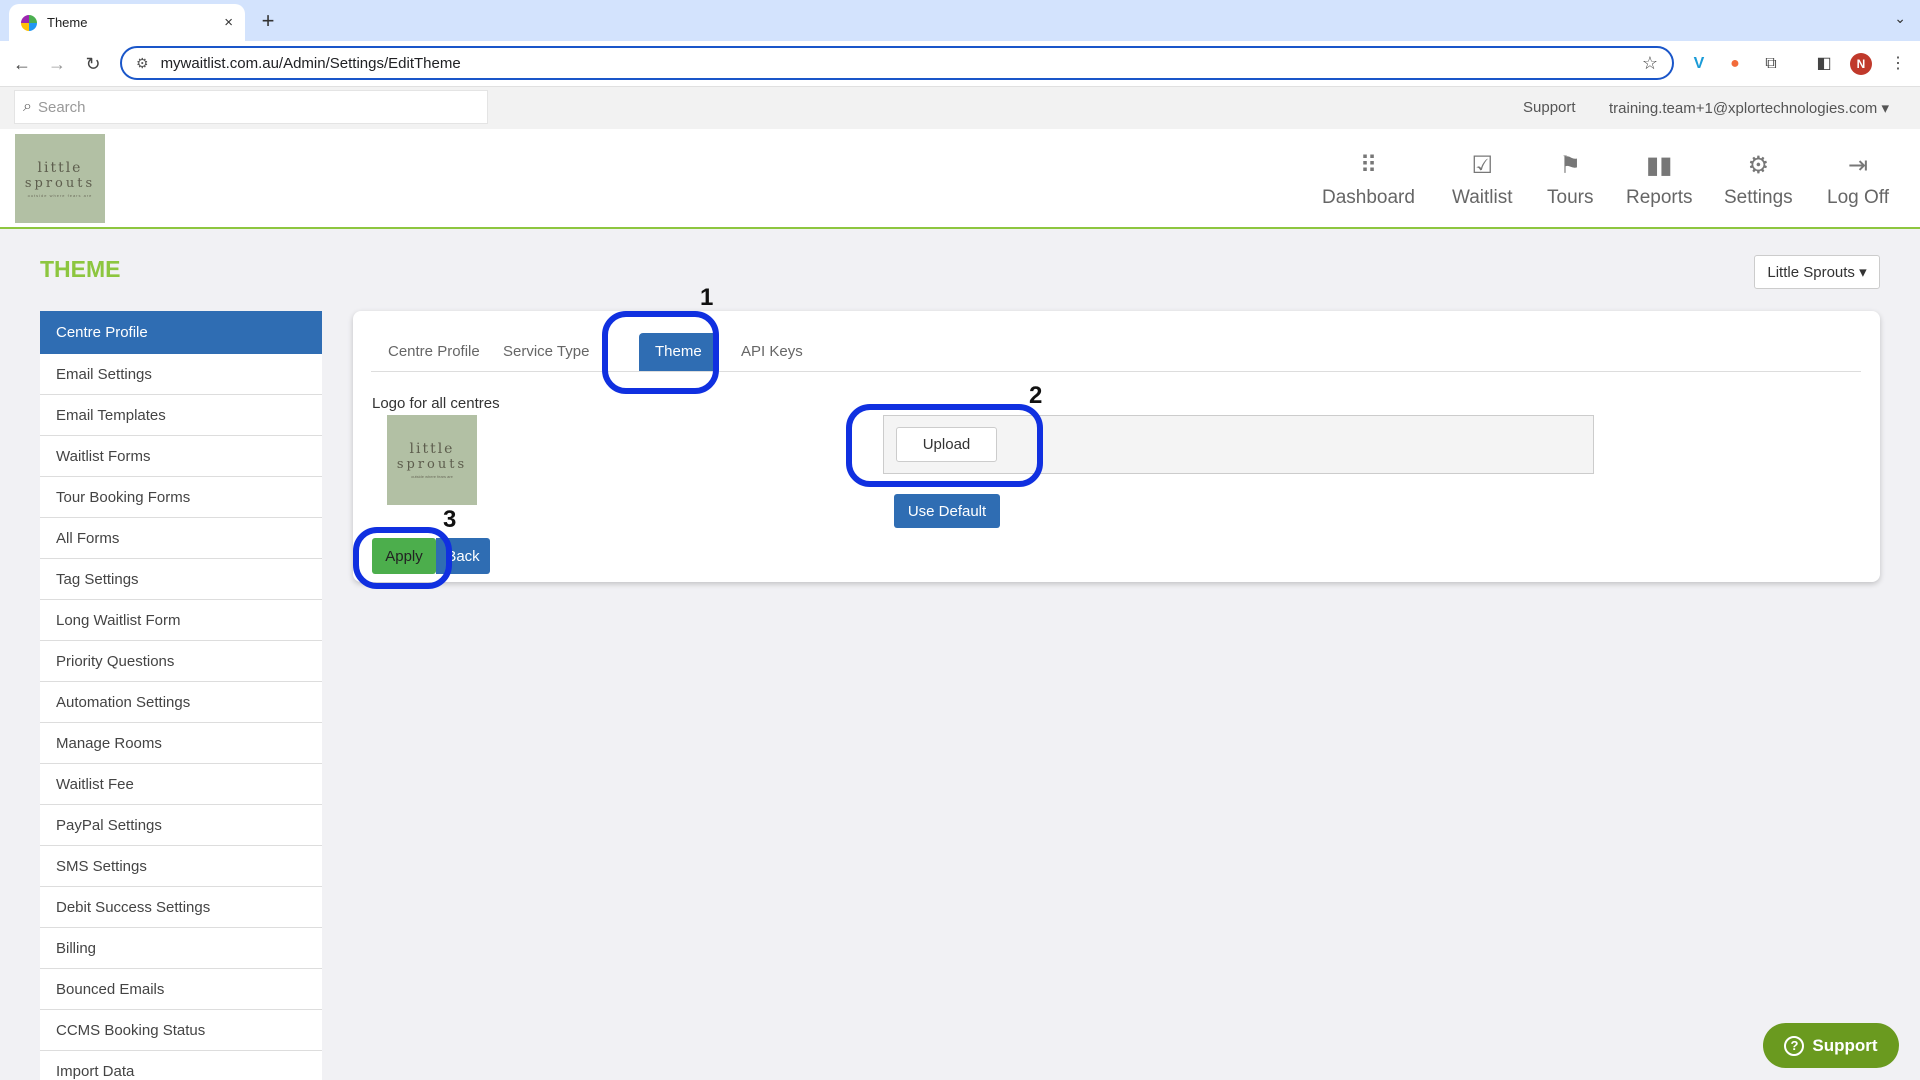  Describe the element at coordinates (93, 64) in the screenshot. I see `reload-icon: ↻` at that location.